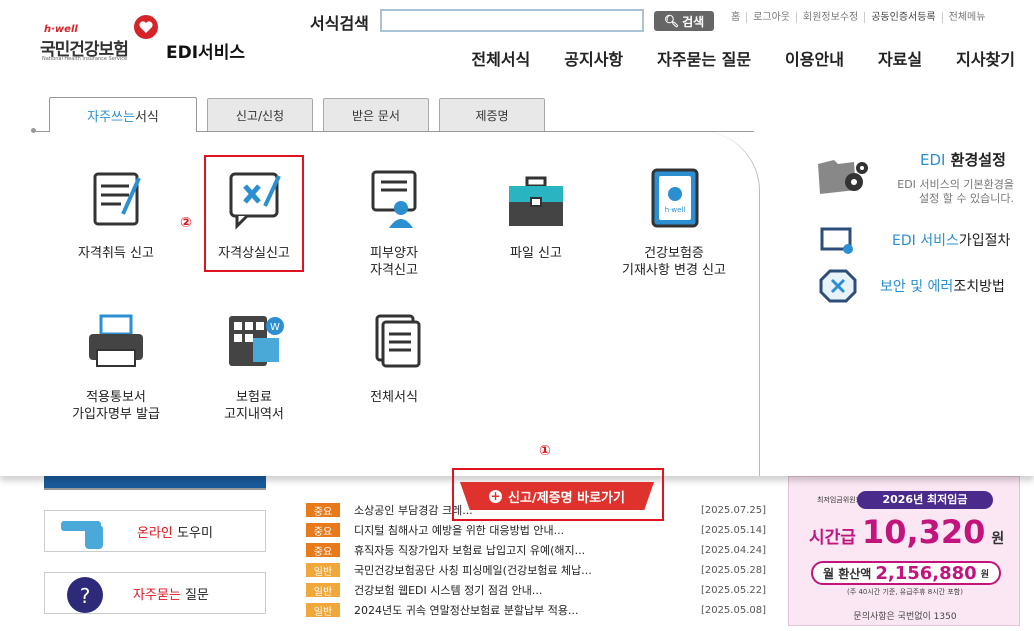 The image size is (1034, 631). Describe the element at coordinates (905, 617) in the screenshot. I see `banner-contact: 문의사항은 국번없이 1350` at that location.